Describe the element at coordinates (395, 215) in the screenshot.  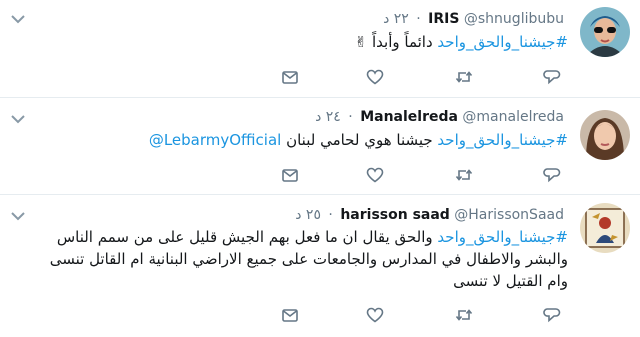
I see `author-name: harisson saad` at that location.